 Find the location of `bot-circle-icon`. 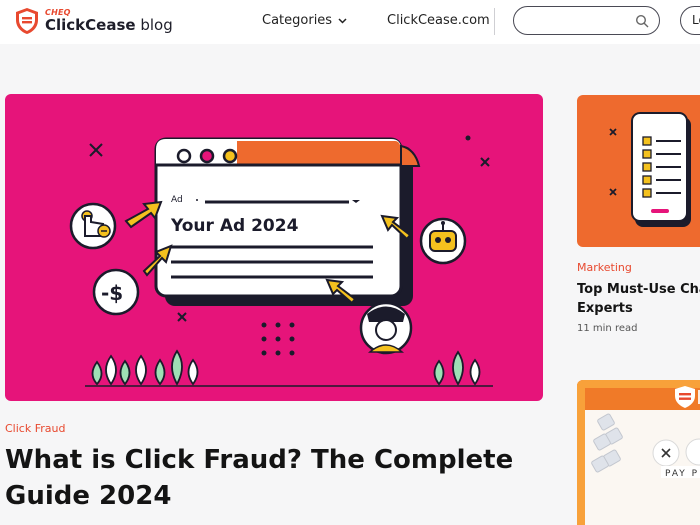

bot-circle-icon is located at coordinates (443, 241).